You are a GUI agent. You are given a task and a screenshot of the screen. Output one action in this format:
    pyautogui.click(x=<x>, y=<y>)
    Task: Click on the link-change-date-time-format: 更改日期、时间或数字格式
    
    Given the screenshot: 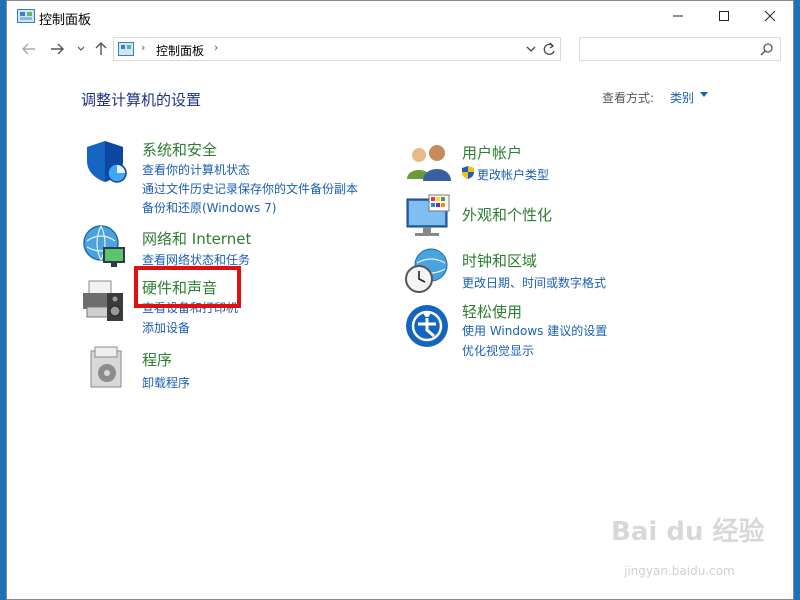 What is the action you would take?
    pyautogui.click(x=534, y=282)
    